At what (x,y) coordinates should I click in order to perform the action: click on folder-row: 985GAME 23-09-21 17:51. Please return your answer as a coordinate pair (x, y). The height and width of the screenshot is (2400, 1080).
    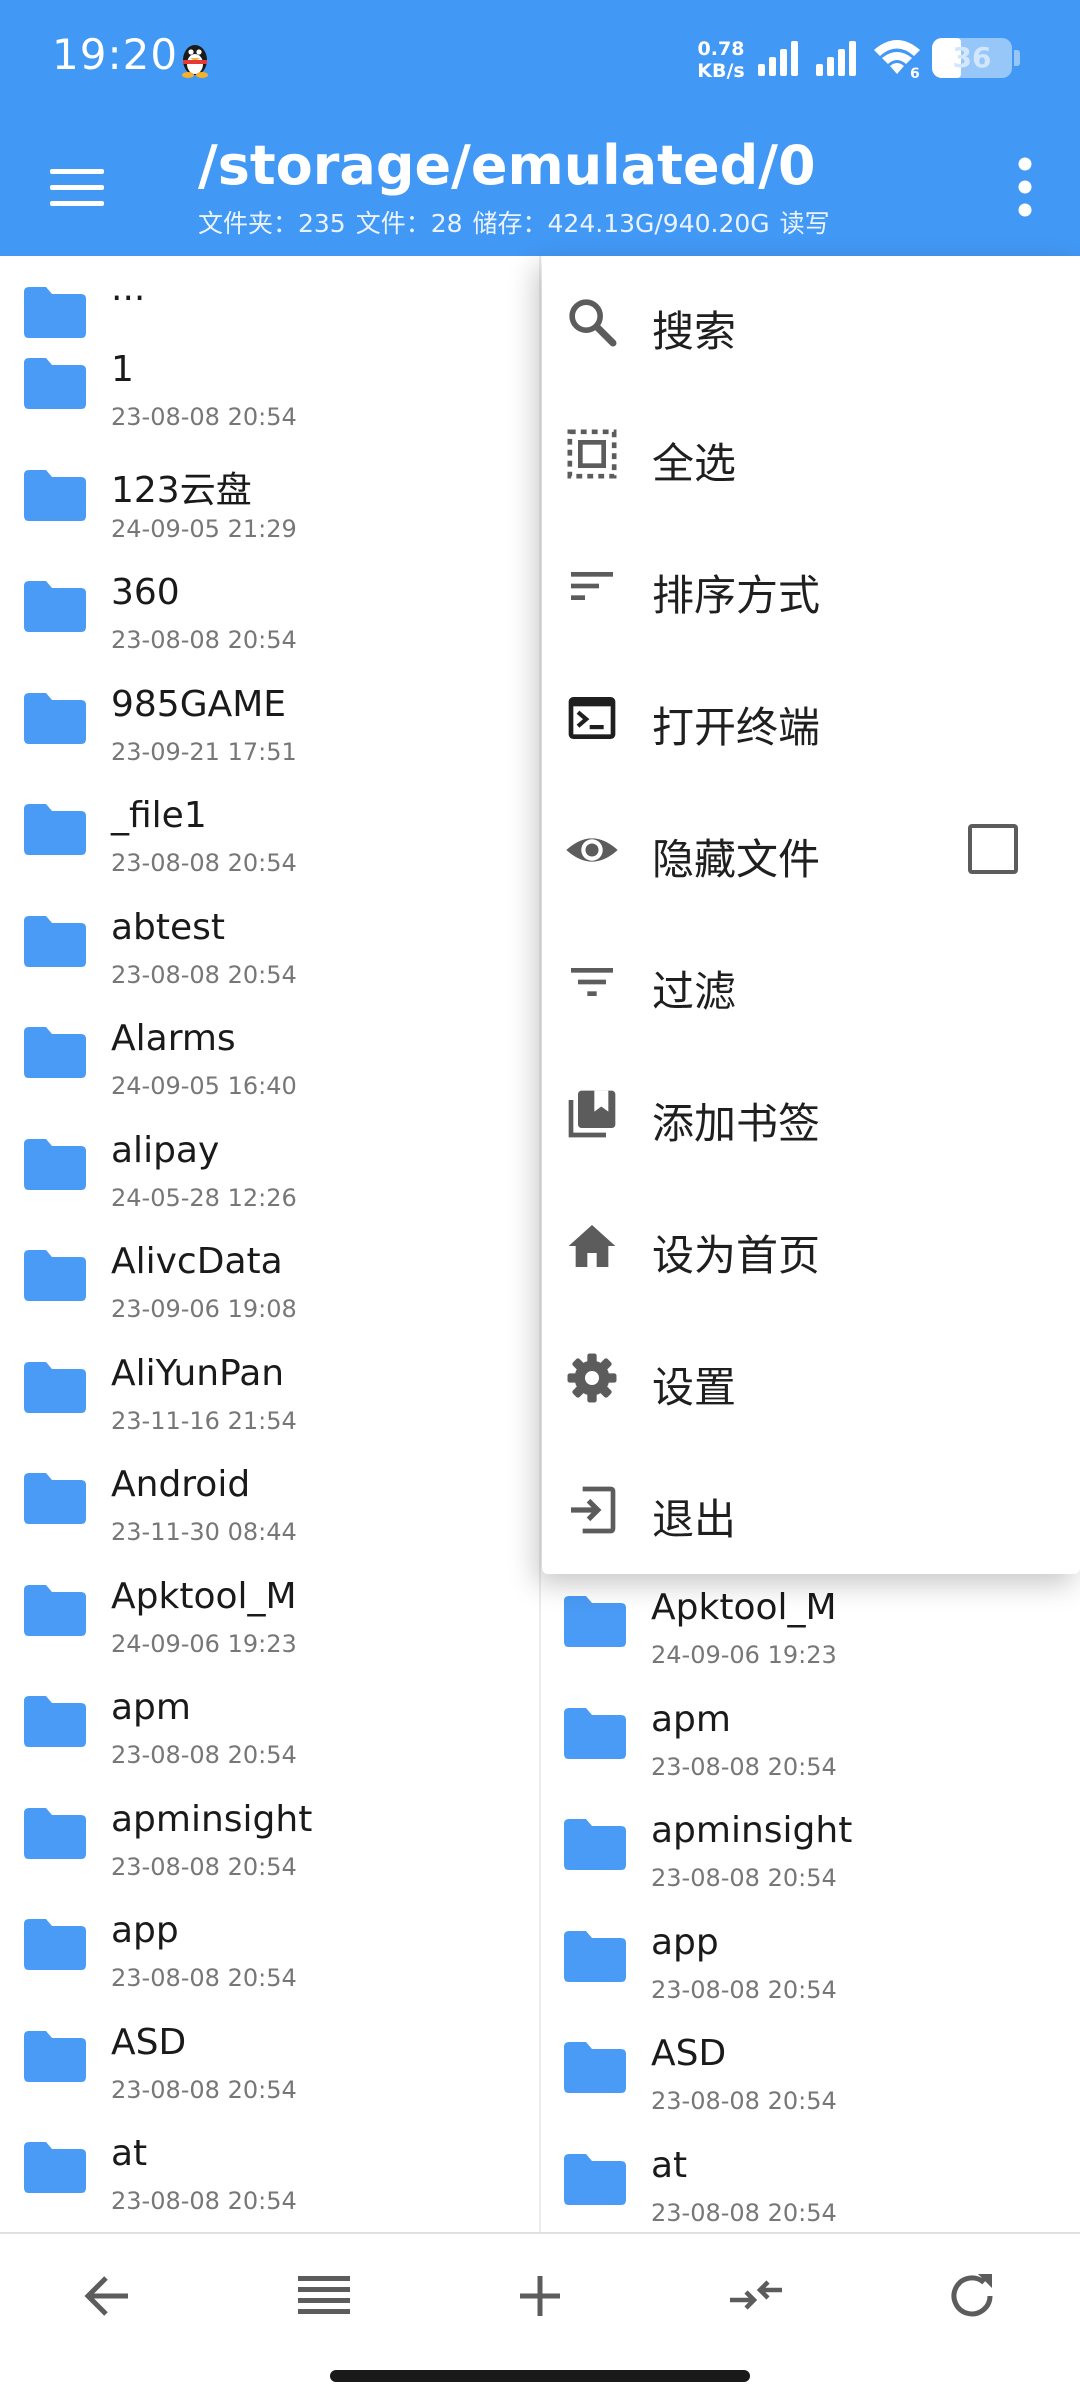
    Looking at the image, I should click on (270, 717).